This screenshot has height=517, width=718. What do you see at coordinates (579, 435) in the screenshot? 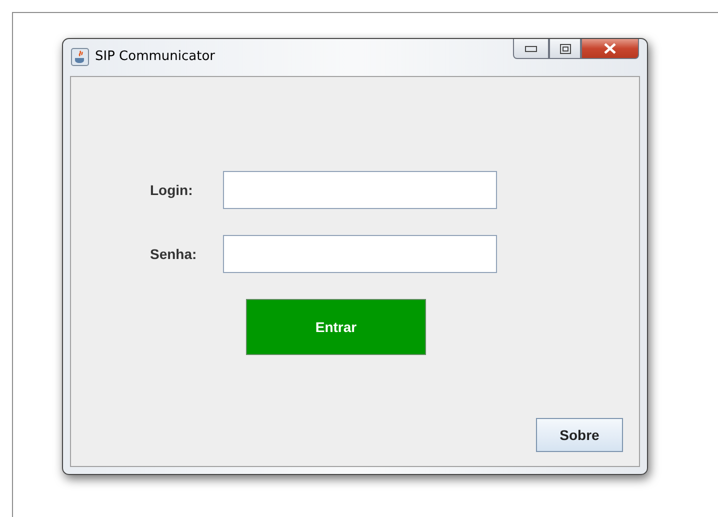
I see `about-button: Sobre` at bounding box center [579, 435].